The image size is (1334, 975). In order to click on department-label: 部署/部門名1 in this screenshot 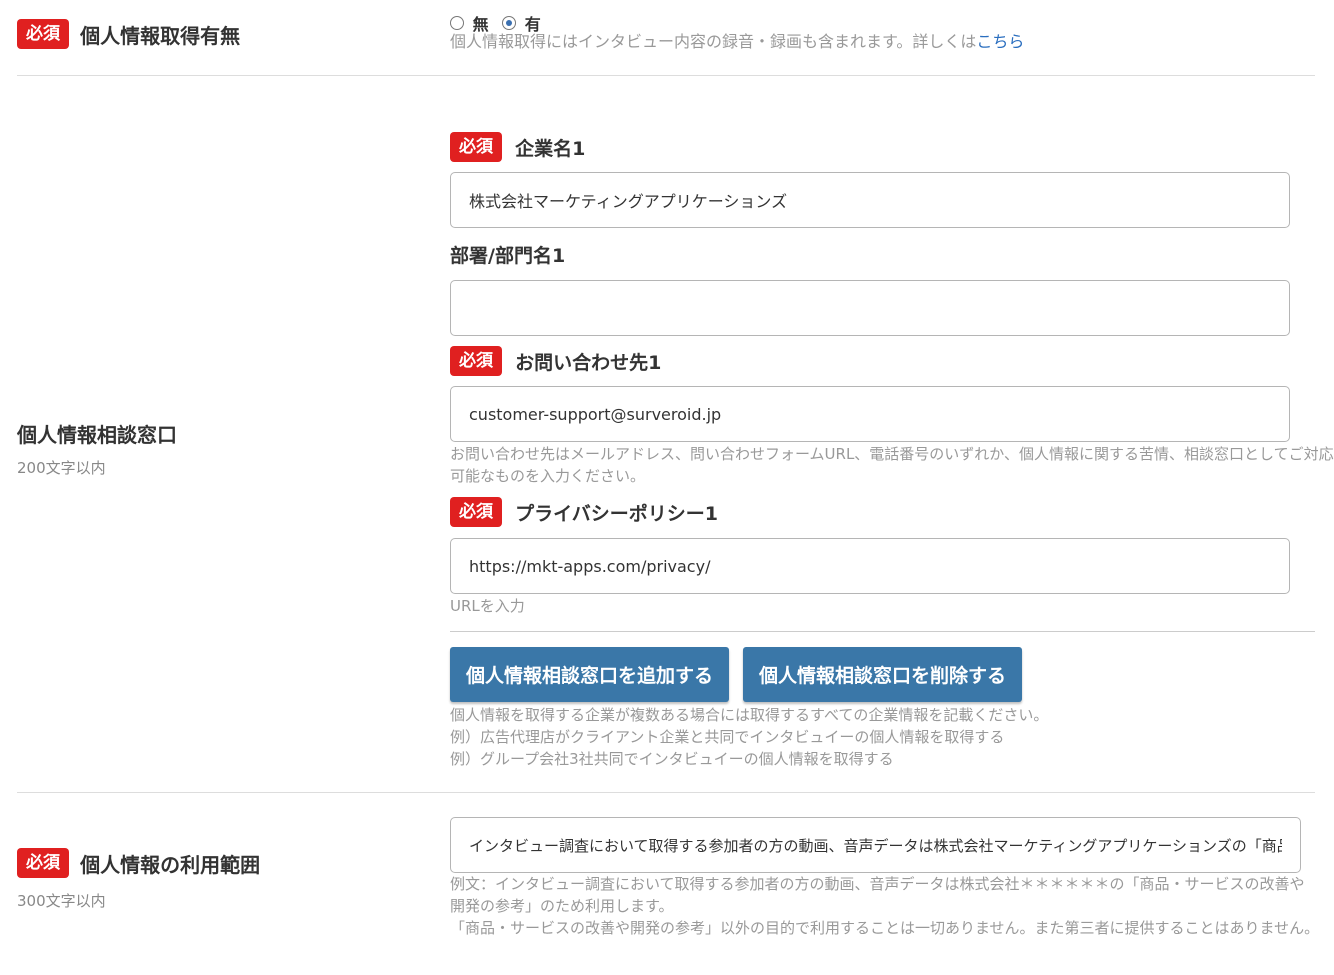, I will do `click(508, 256)`.